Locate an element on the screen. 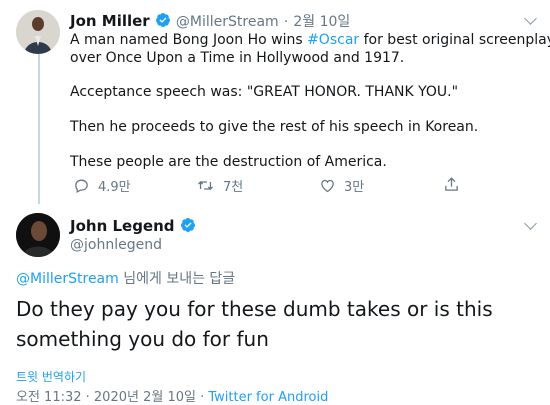 This screenshot has width=550, height=405. retweet-count: 7천 is located at coordinates (233, 187).